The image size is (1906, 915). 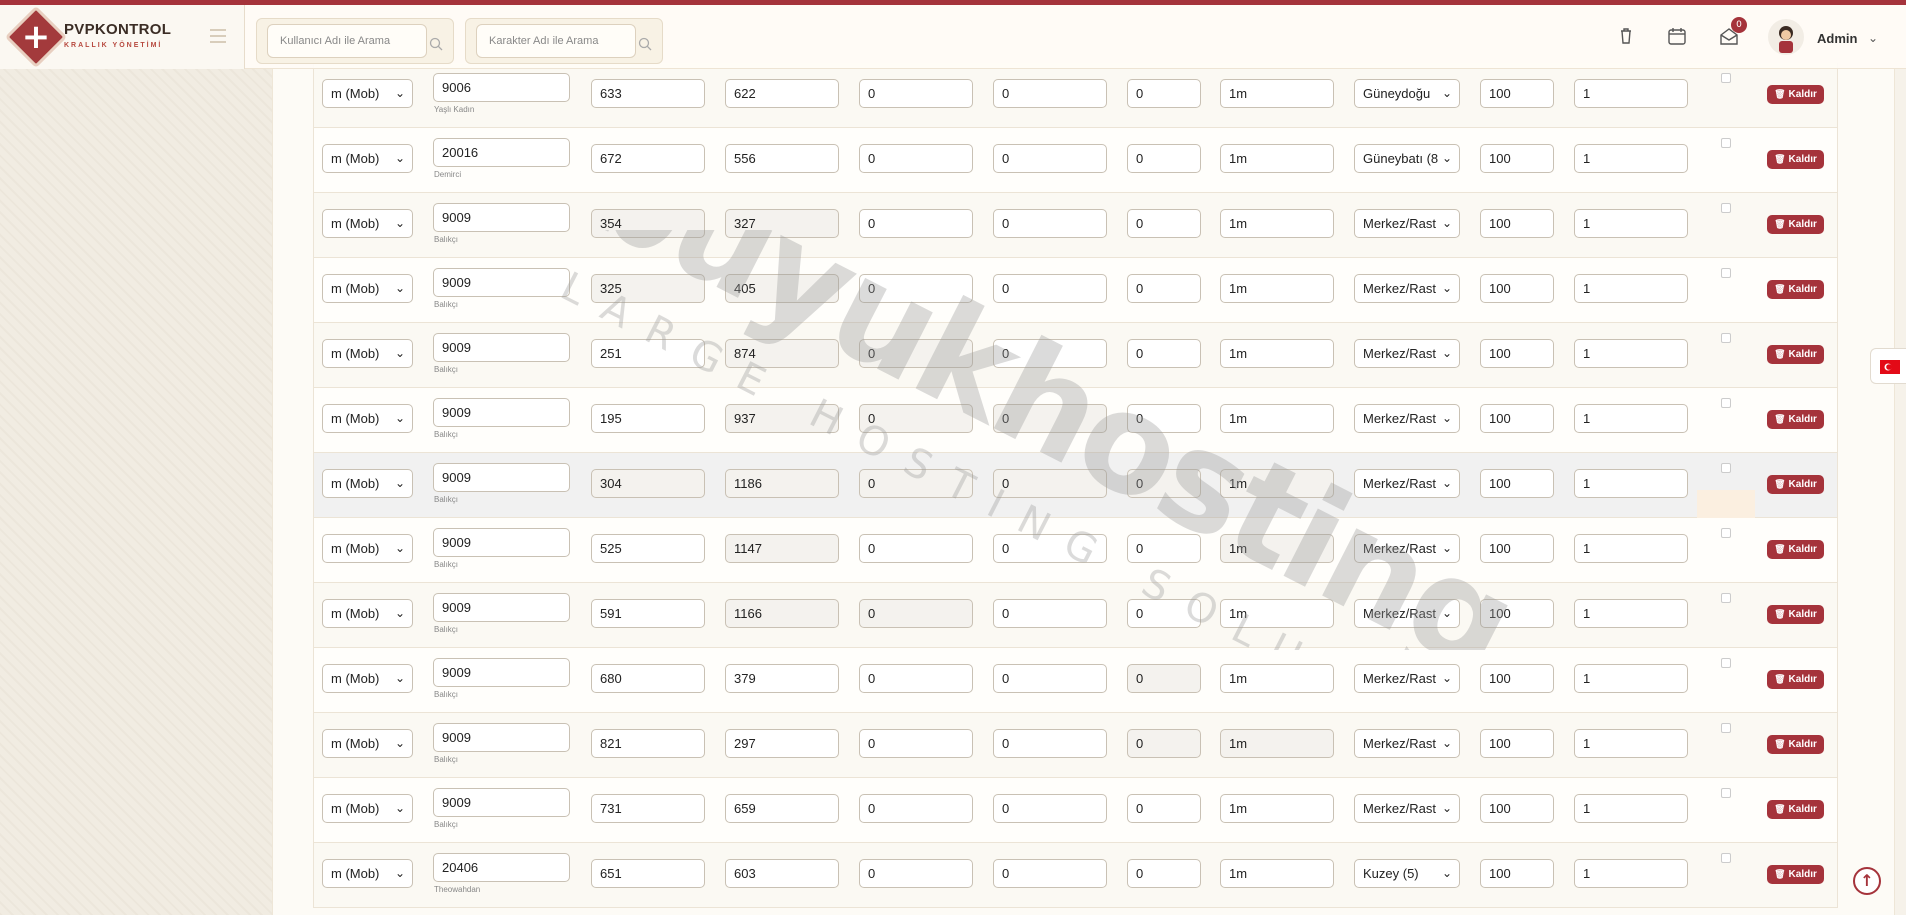 I want to click on search-icon, so click(x=436, y=44).